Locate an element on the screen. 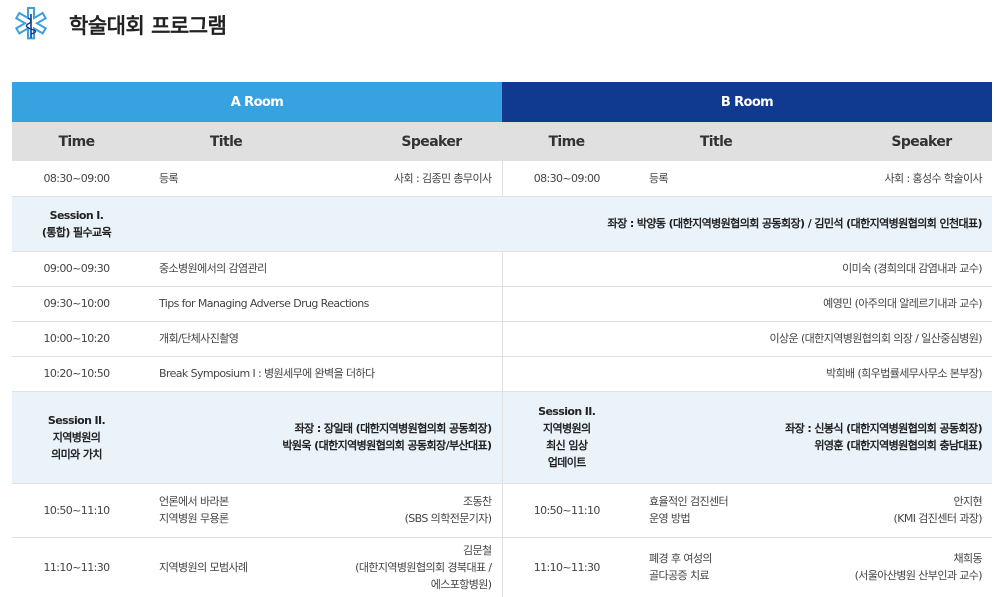 This screenshot has width=1000, height=597. speaker-line: 안지현 is located at coordinates (967, 501).